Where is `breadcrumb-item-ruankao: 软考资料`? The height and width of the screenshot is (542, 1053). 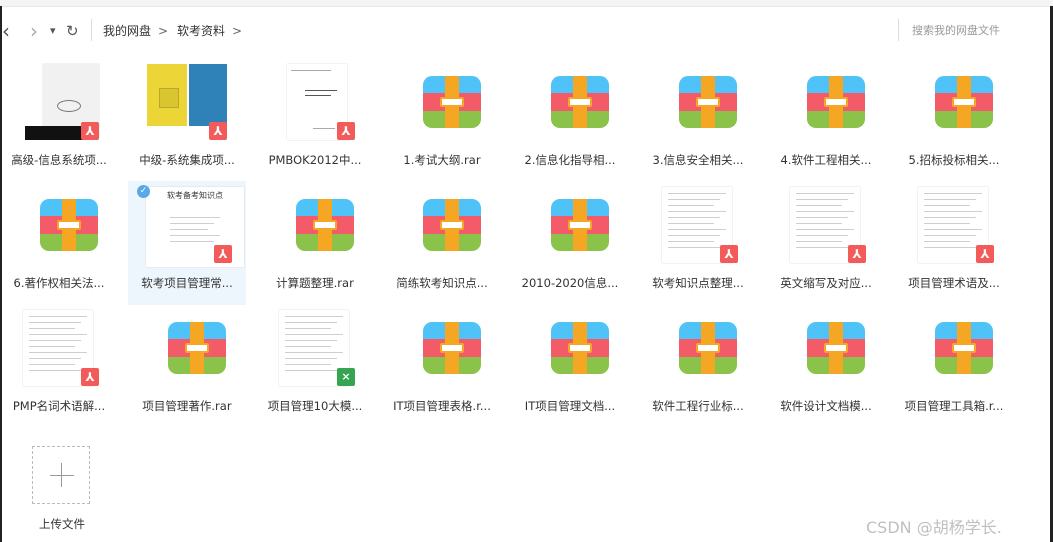
breadcrumb-item-ruankao: 软考资料 is located at coordinates (201, 31).